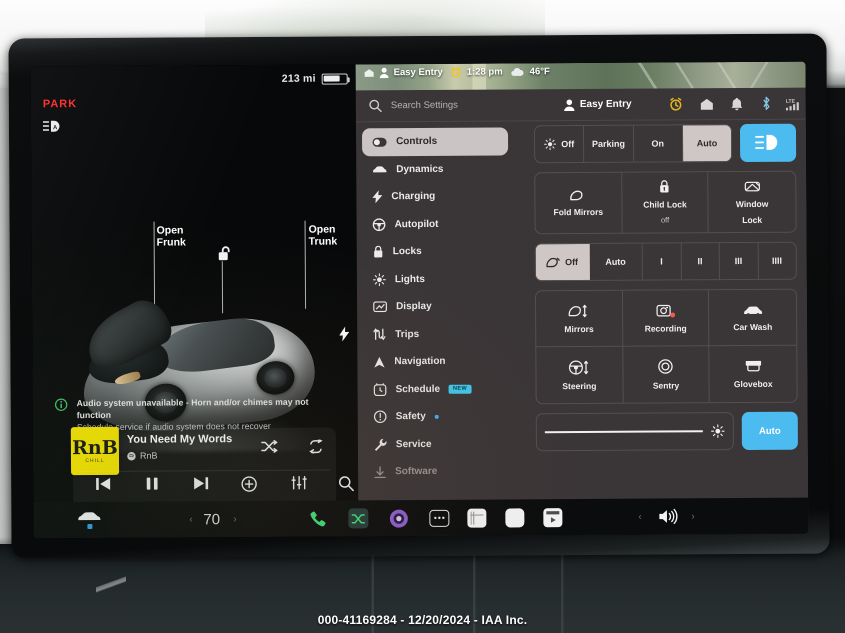 Image resolution: width=845 pixels, height=633 pixels. I want to click on more-icon, so click(439, 518).